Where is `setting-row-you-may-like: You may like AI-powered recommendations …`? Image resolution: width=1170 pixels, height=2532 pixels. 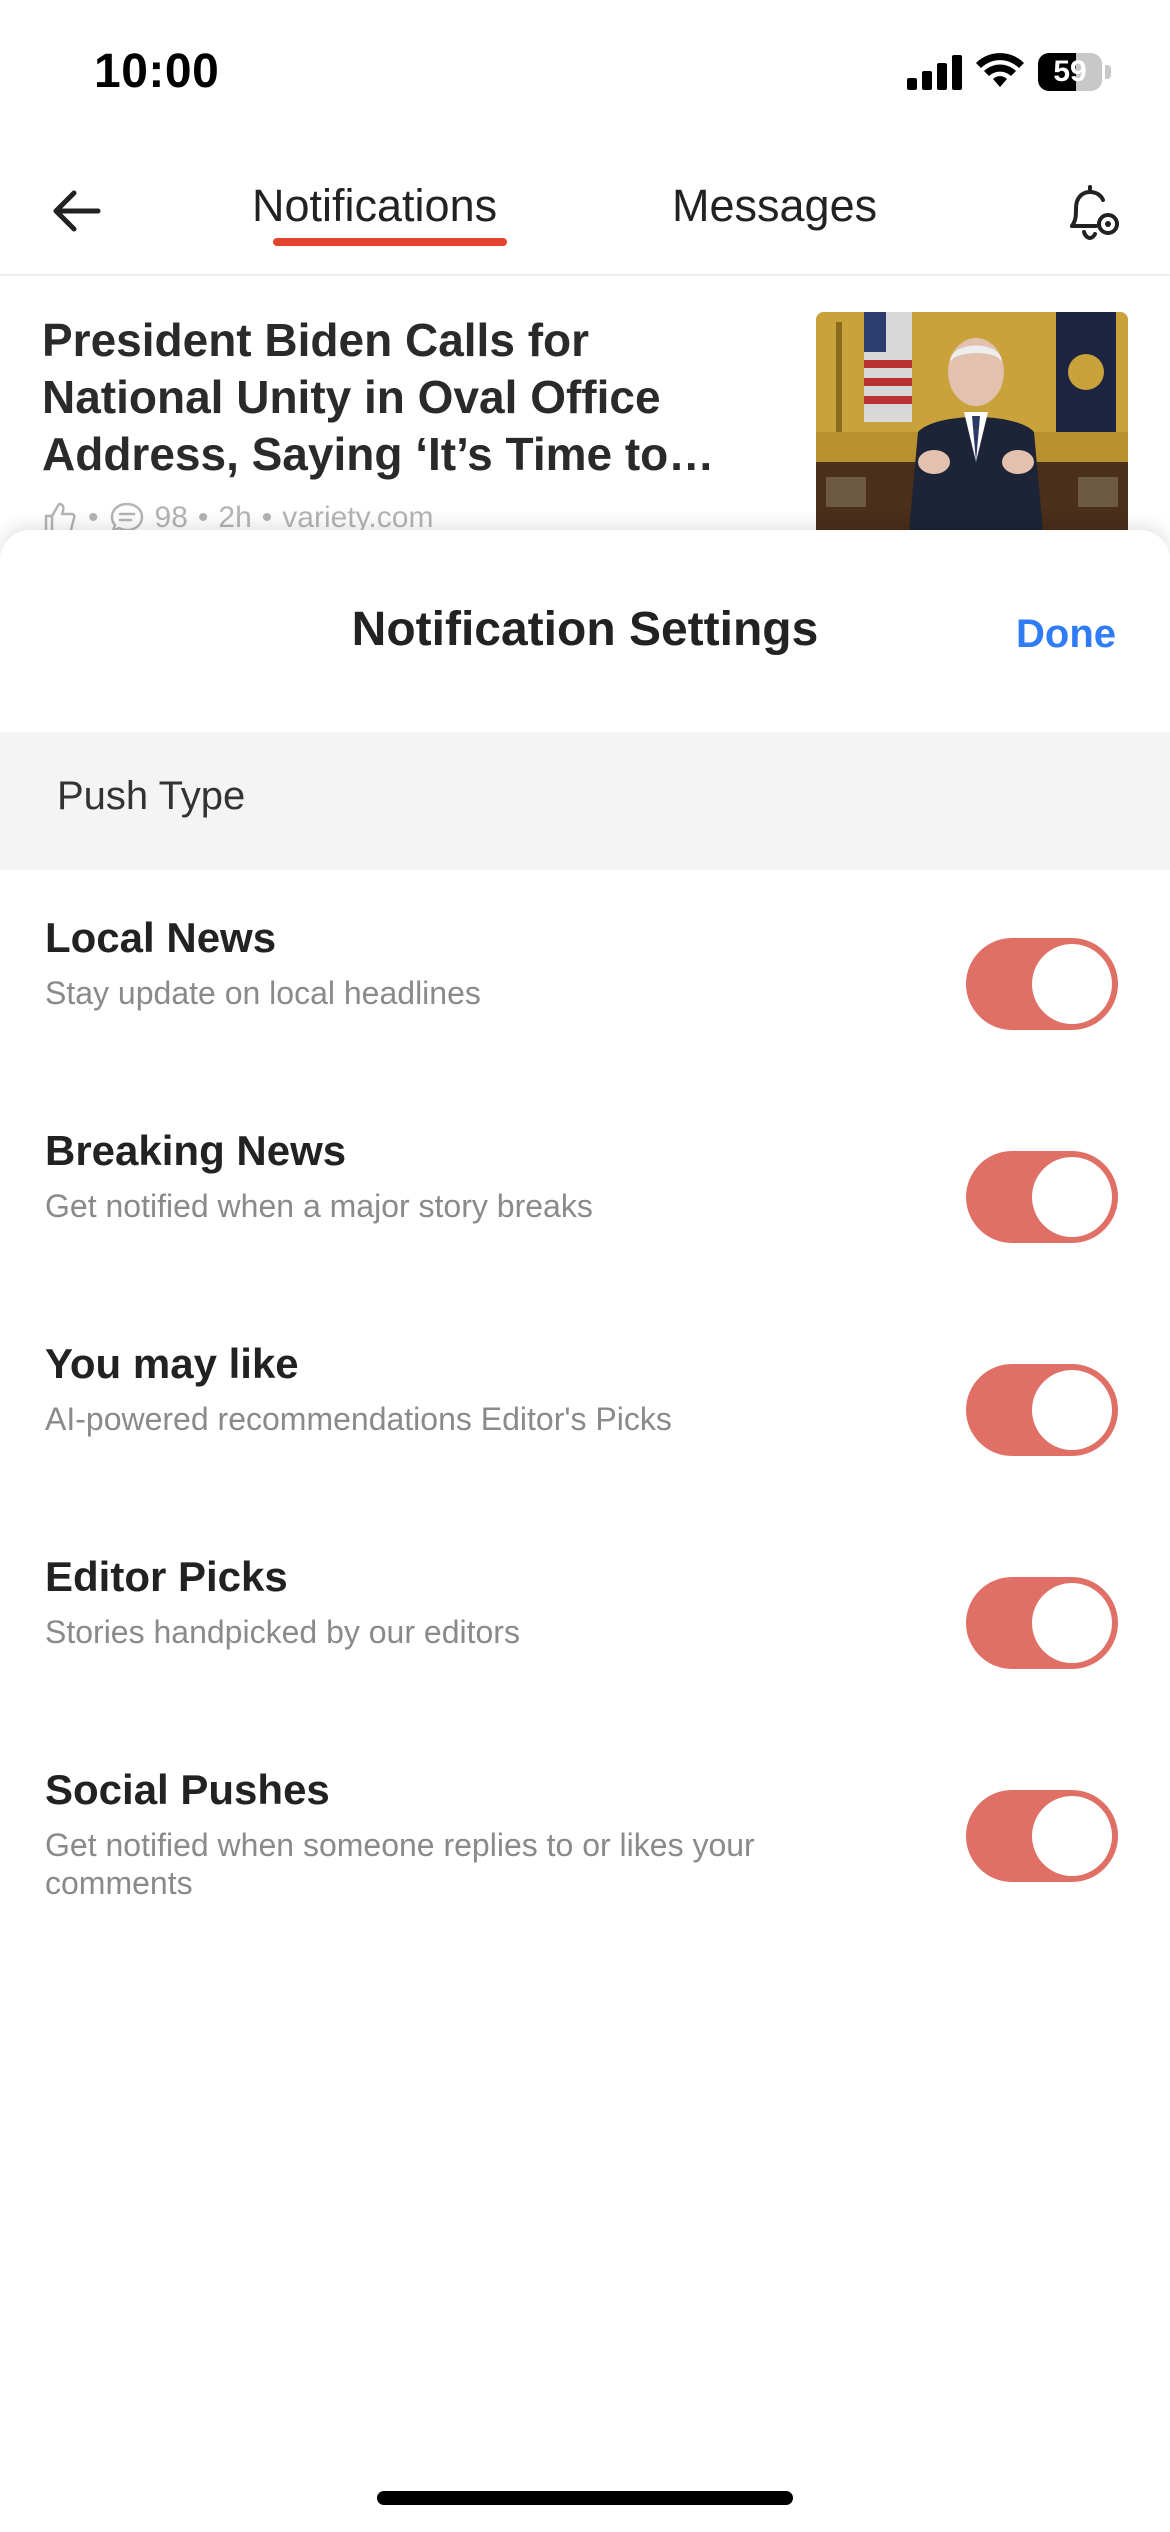
setting-row-you-may-like: You may like AI-powered recommendations … is located at coordinates (585, 1440).